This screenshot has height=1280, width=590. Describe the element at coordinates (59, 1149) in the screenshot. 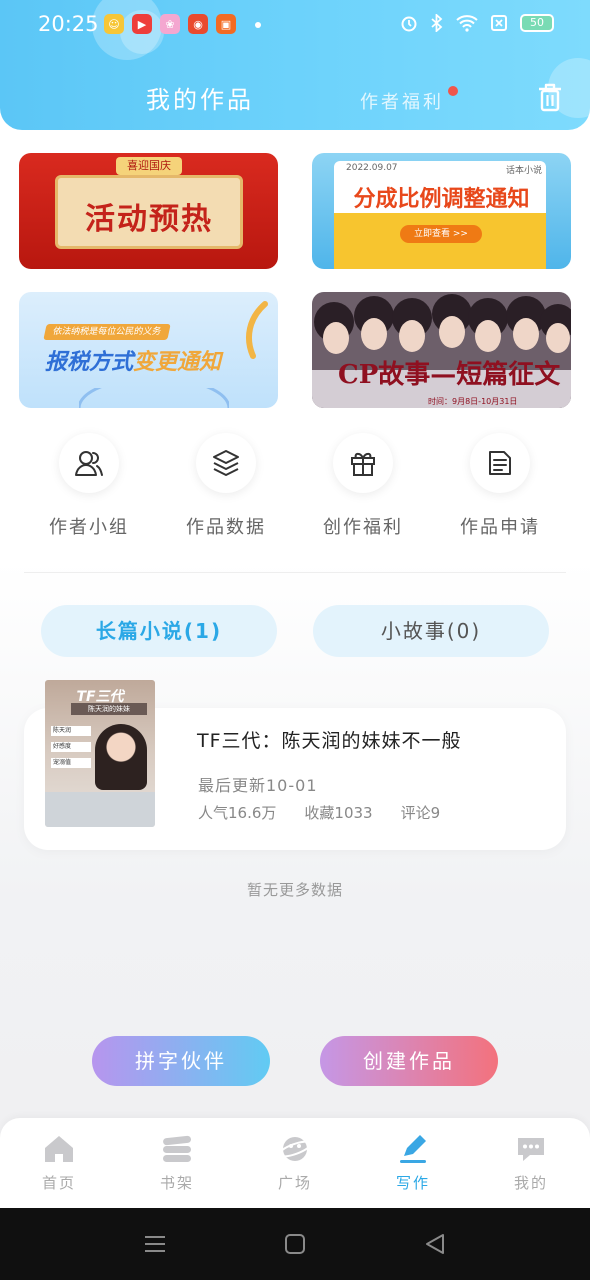

I see `home-icon` at that location.